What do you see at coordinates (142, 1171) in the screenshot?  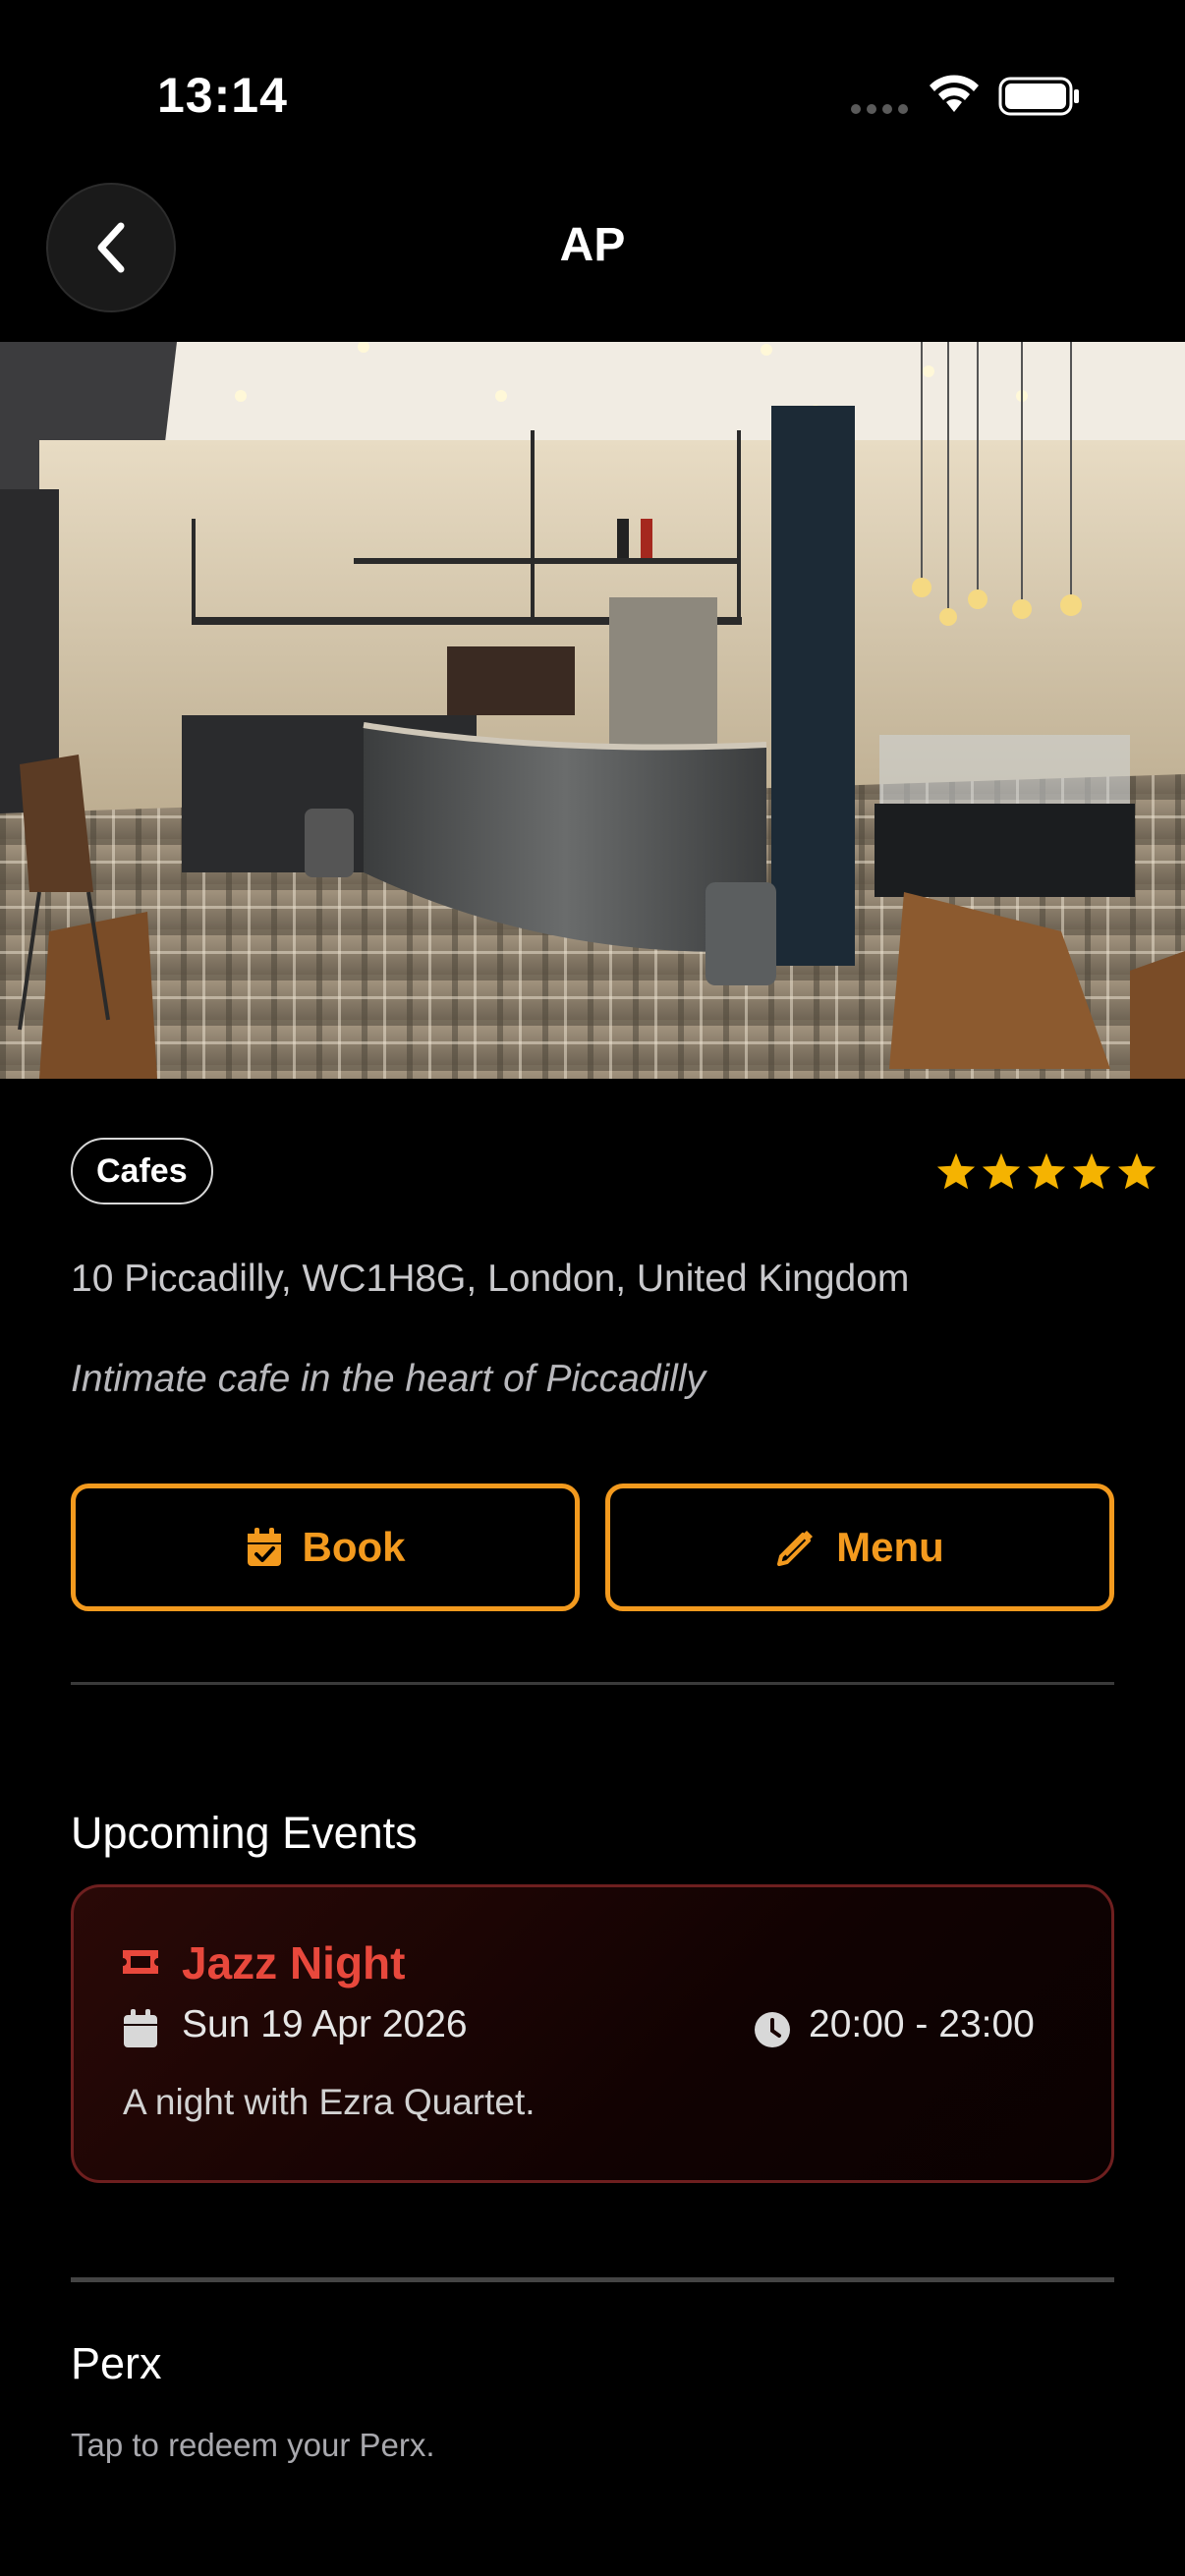 I see `category-badge: Cafes` at bounding box center [142, 1171].